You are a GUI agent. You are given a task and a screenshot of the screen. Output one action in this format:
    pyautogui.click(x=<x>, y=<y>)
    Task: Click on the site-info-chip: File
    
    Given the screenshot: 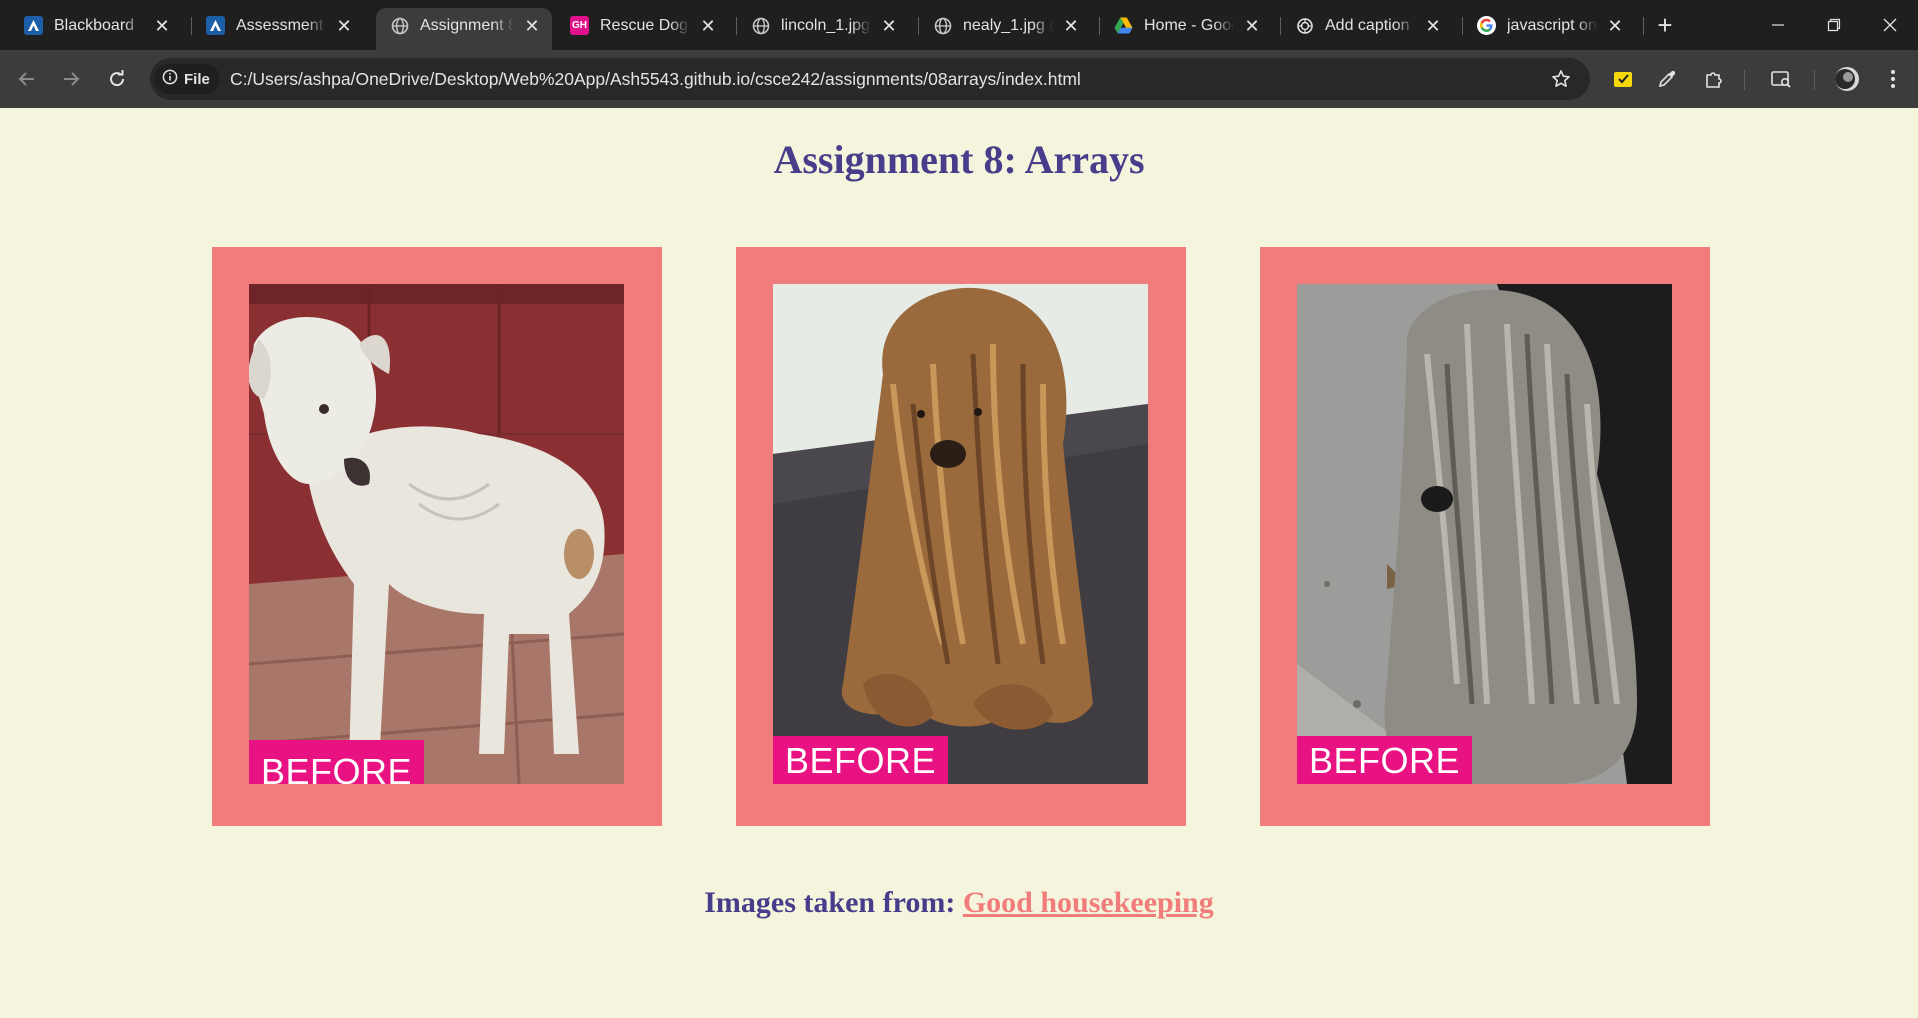 What is the action you would take?
    pyautogui.click(x=187, y=79)
    